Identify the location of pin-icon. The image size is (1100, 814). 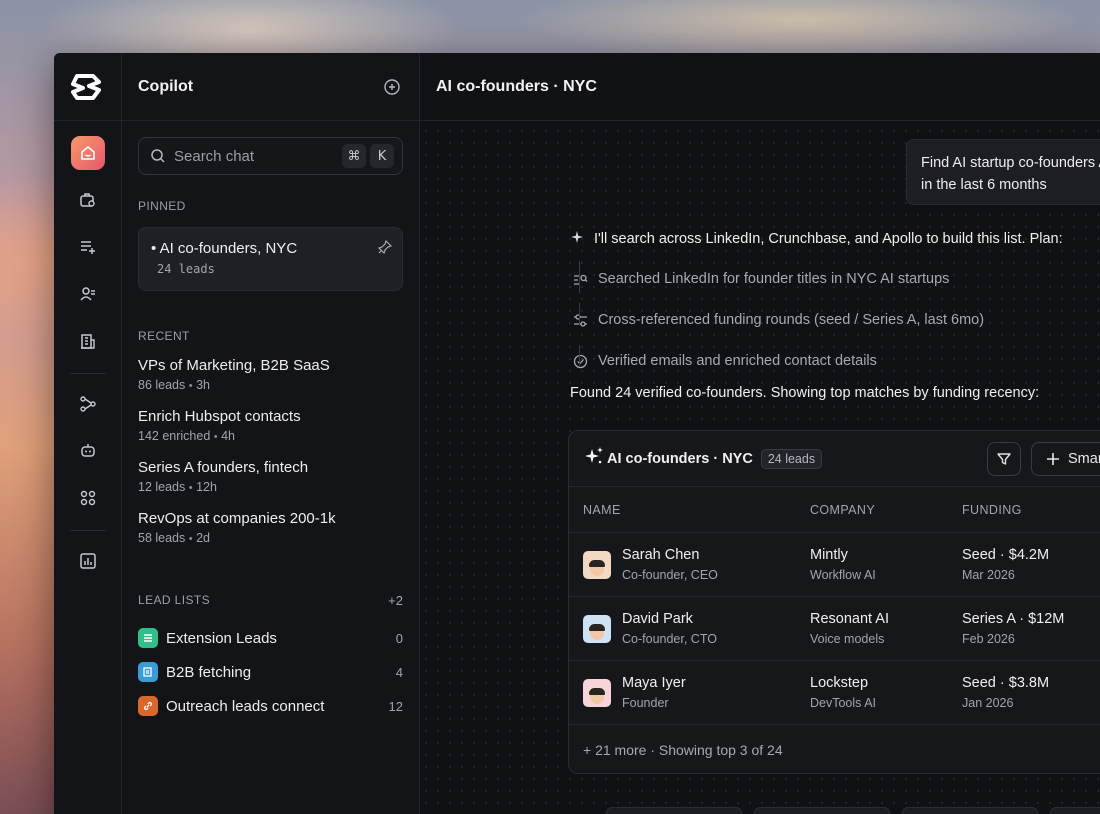
(385, 249).